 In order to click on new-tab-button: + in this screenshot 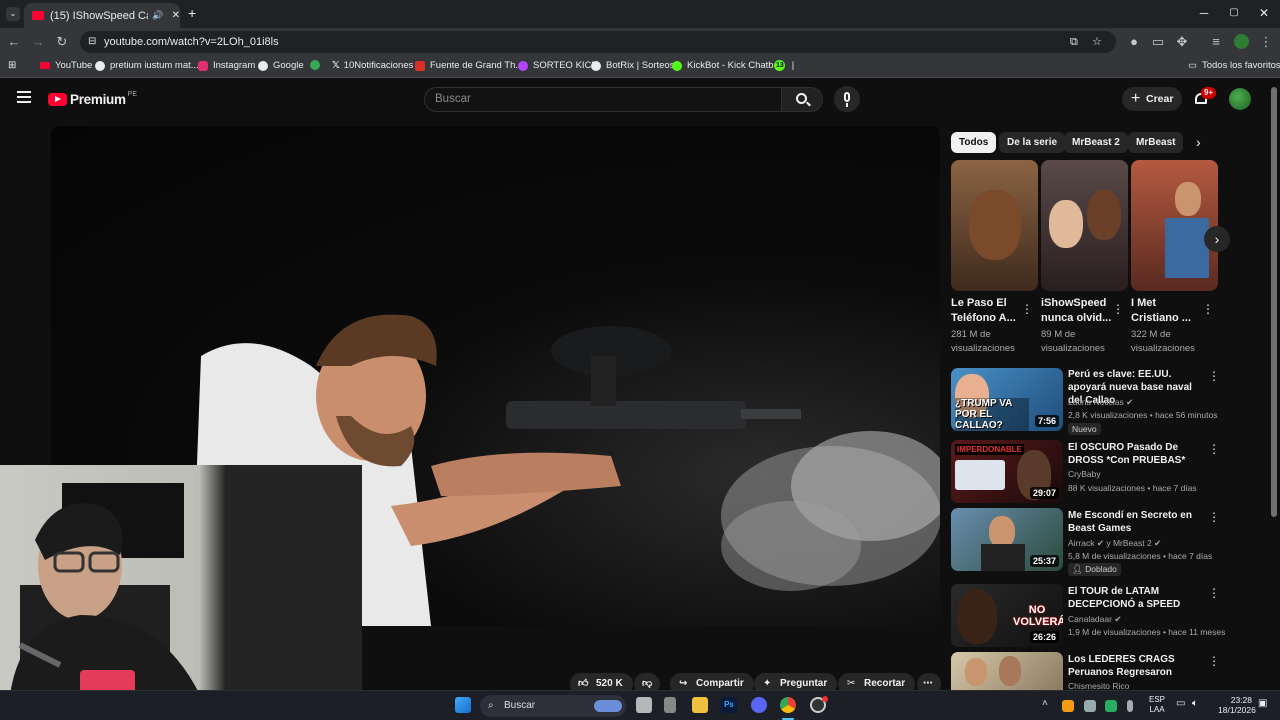, I will do `click(195, 13)`.